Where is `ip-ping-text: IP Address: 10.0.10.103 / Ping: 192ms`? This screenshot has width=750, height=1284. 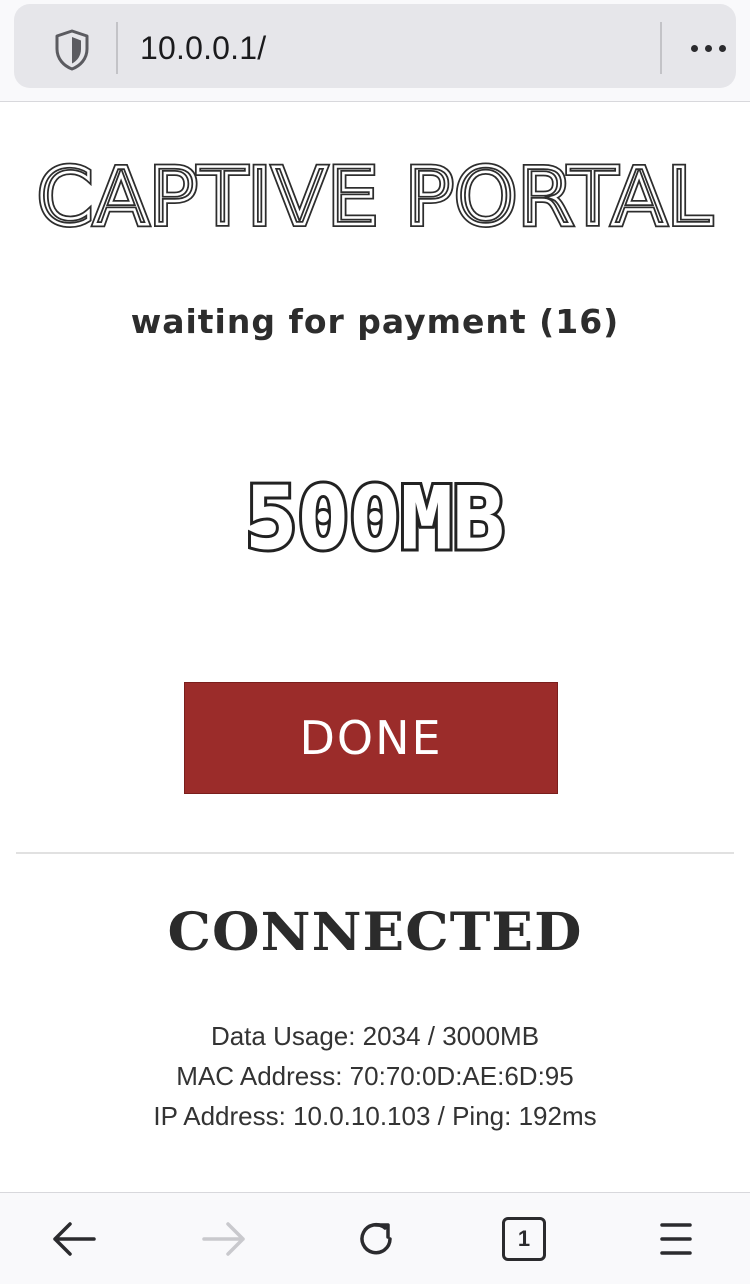
ip-ping-text: IP Address: 10.0.10.103 / Ping: 192ms is located at coordinates (375, 1116).